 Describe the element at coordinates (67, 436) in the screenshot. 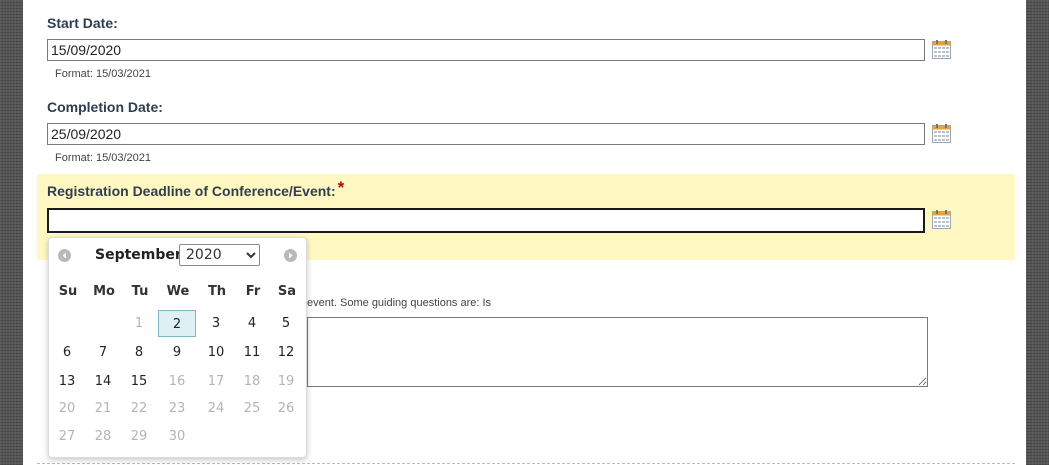

I see `calendar-day: 27` at that location.